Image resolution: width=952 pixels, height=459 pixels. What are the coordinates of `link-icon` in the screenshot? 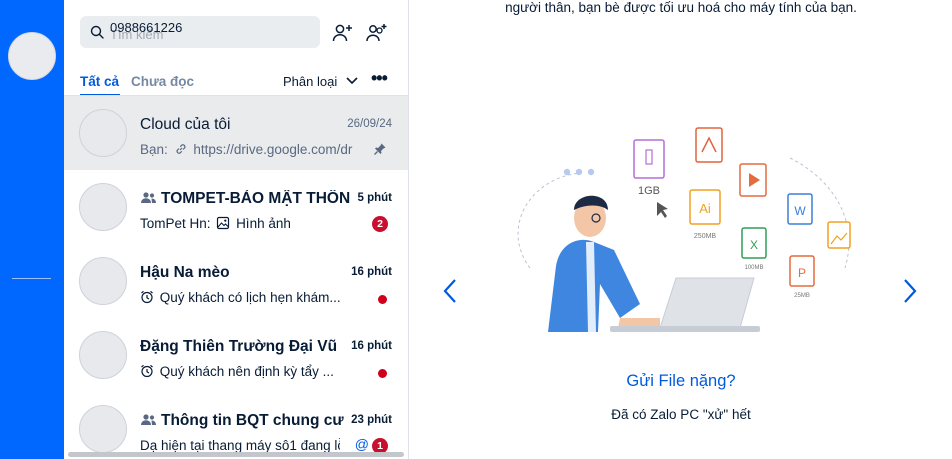 It's located at (181, 149).